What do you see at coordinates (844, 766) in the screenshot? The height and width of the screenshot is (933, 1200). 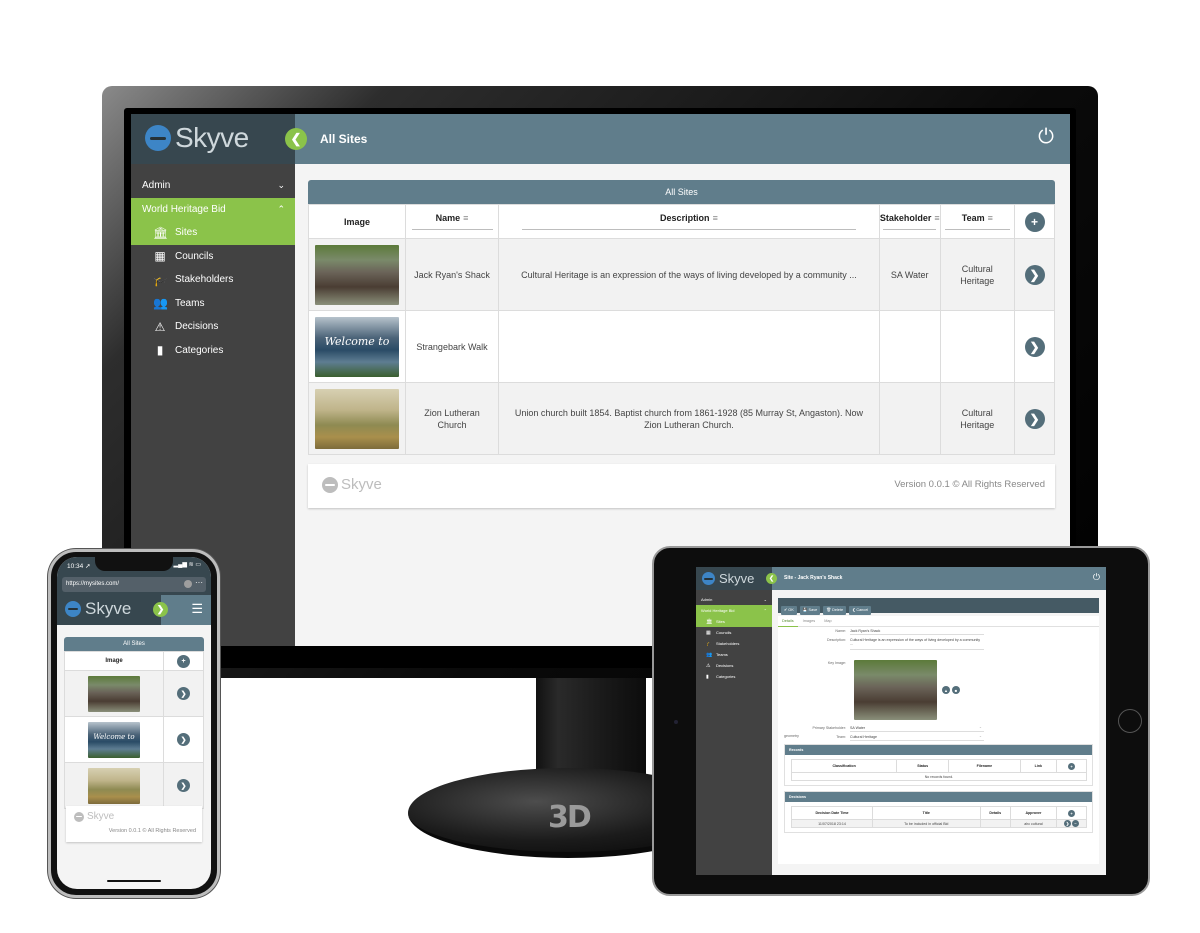 I see `column-header-classification: Classification` at bounding box center [844, 766].